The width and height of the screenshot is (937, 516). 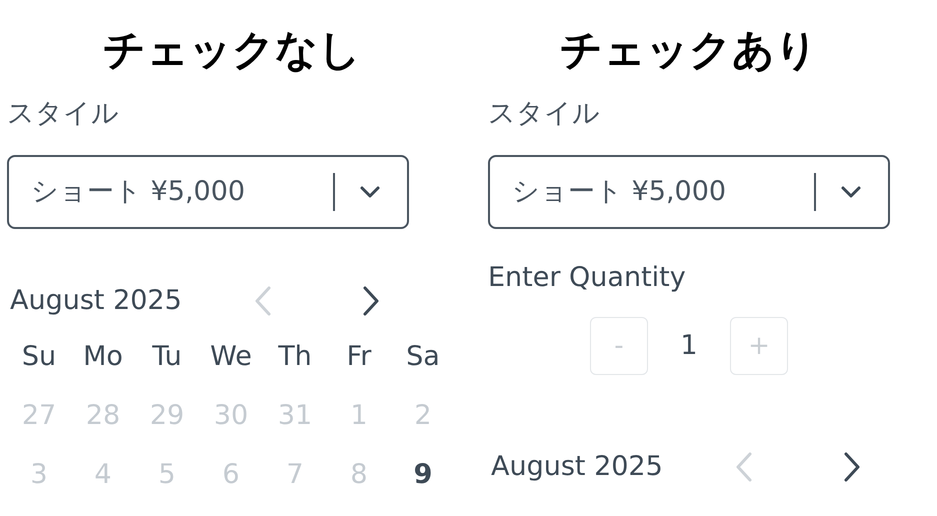 What do you see at coordinates (167, 357) in the screenshot?
I see `weekday-label: Tu` at bounding box center [167, 357].